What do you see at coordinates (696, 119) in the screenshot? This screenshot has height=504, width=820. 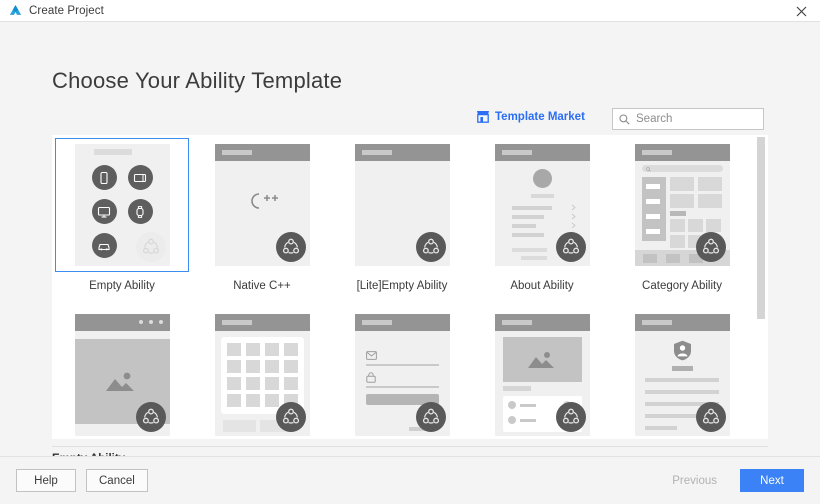 I see `search-input` at bounding box center [696, 119].